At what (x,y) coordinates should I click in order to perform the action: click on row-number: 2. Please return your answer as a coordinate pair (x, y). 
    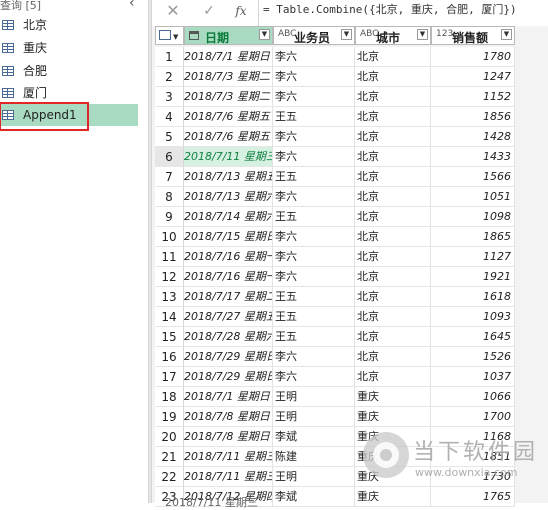
    Looking at the image, I should click on (169, 77).